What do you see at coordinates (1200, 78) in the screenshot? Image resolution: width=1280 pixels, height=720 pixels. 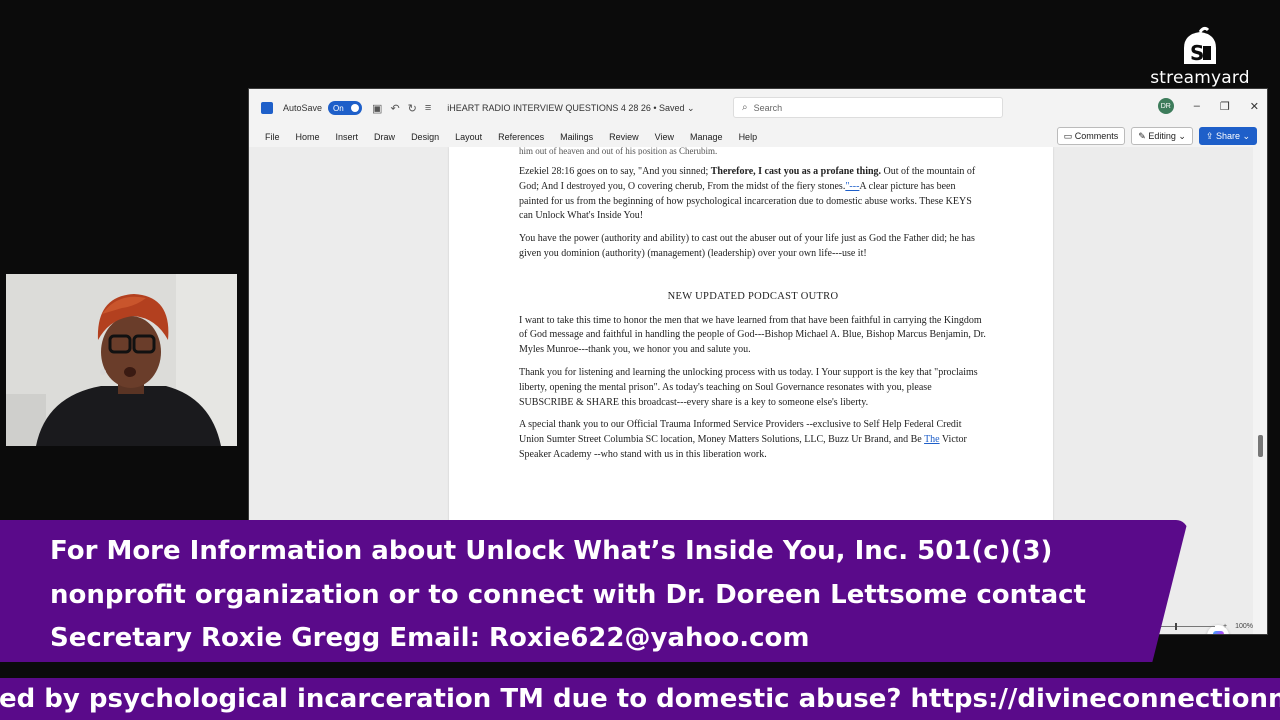 I see `streamyard-wordmark: streamyard` at bounding box center [1200, 78].